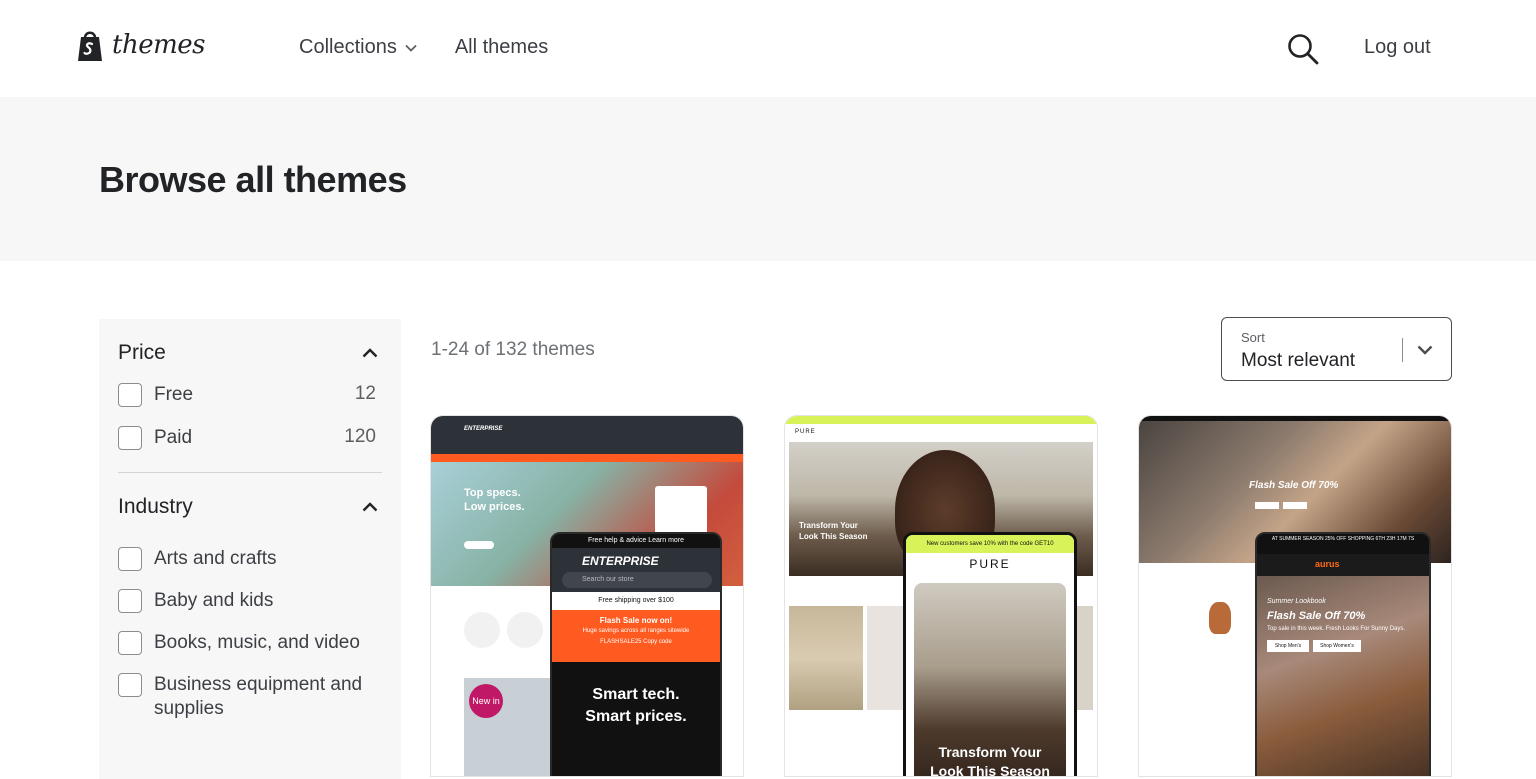 The height and width of the screenshot is (779, 1536). Describe the element at coordinates (250, 353) in the screenshot. I see `filter-price-toggle: Price` at that location.